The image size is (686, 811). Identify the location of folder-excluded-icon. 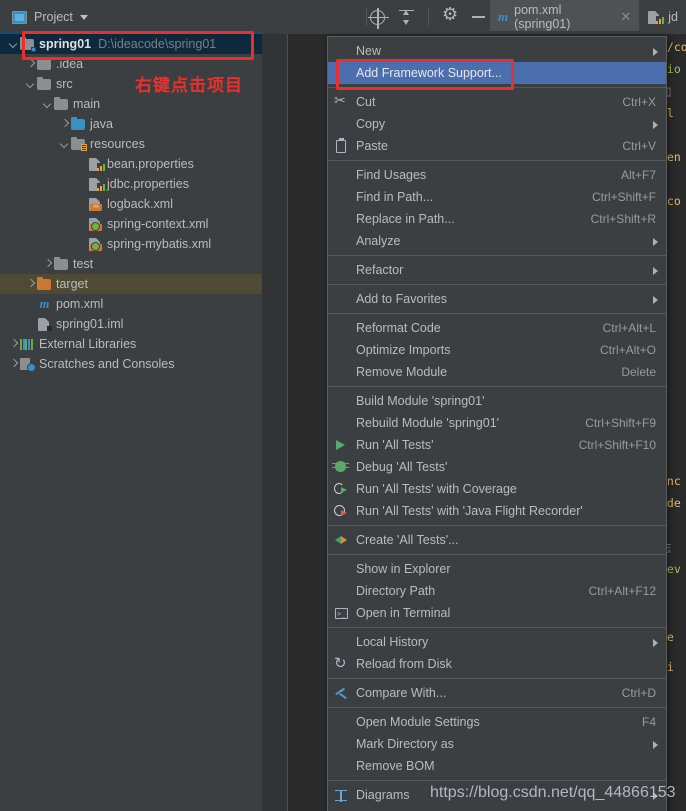
(44, 283).